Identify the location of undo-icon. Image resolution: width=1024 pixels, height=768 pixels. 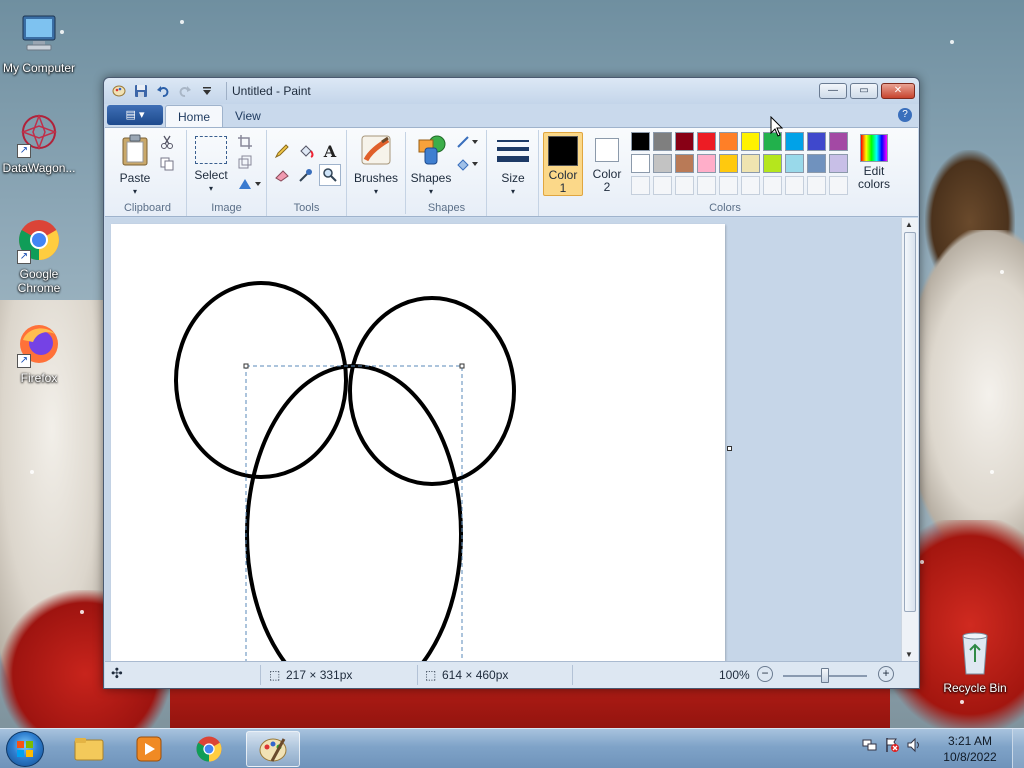
(163, 91).